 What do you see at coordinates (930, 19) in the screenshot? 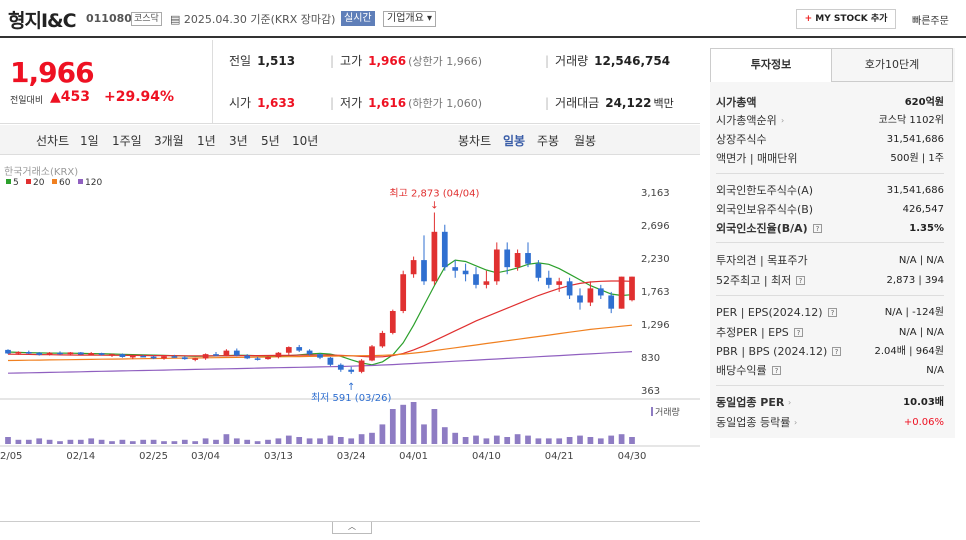
I see `quick-order-button: 빠른주문` at bounding box center [930, 19].